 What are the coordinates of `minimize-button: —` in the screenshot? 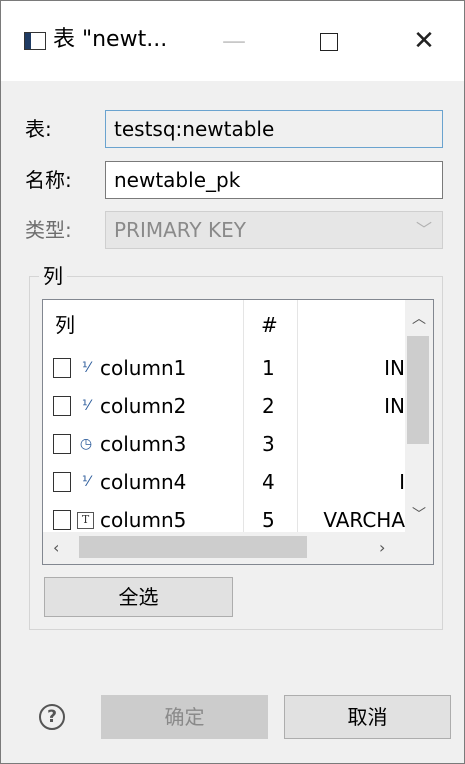 It's located at (234, 41).